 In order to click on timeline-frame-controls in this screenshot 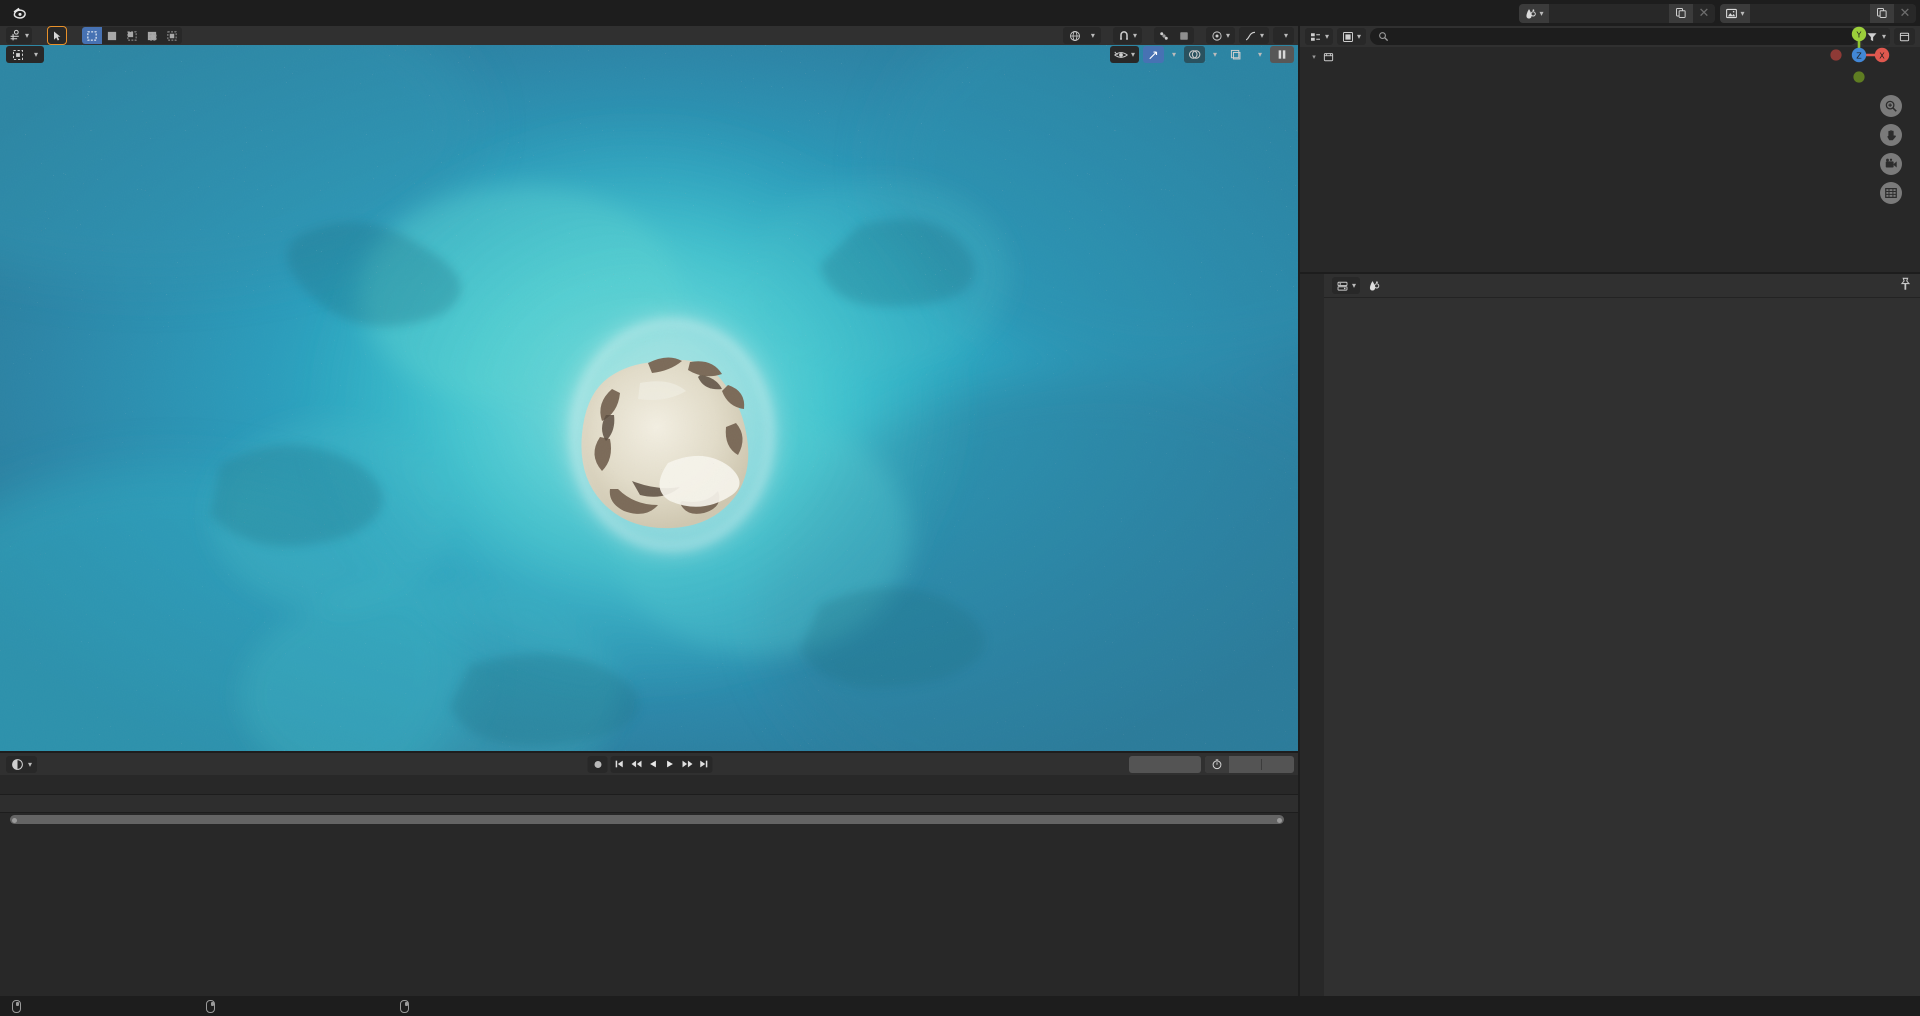, I will do `click(1211, 764)`.